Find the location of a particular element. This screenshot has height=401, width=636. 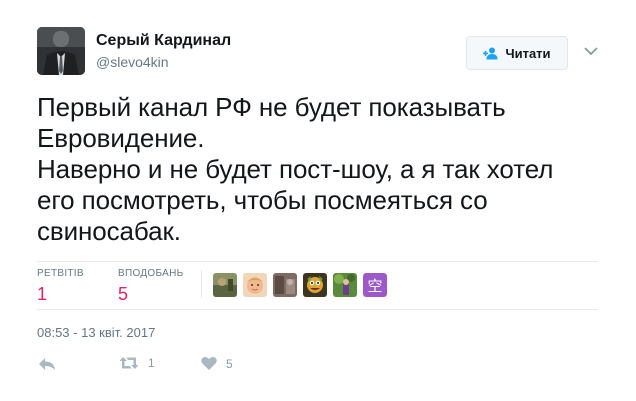

user-handle: @slevo4kin is located at coordinates (132, 62).